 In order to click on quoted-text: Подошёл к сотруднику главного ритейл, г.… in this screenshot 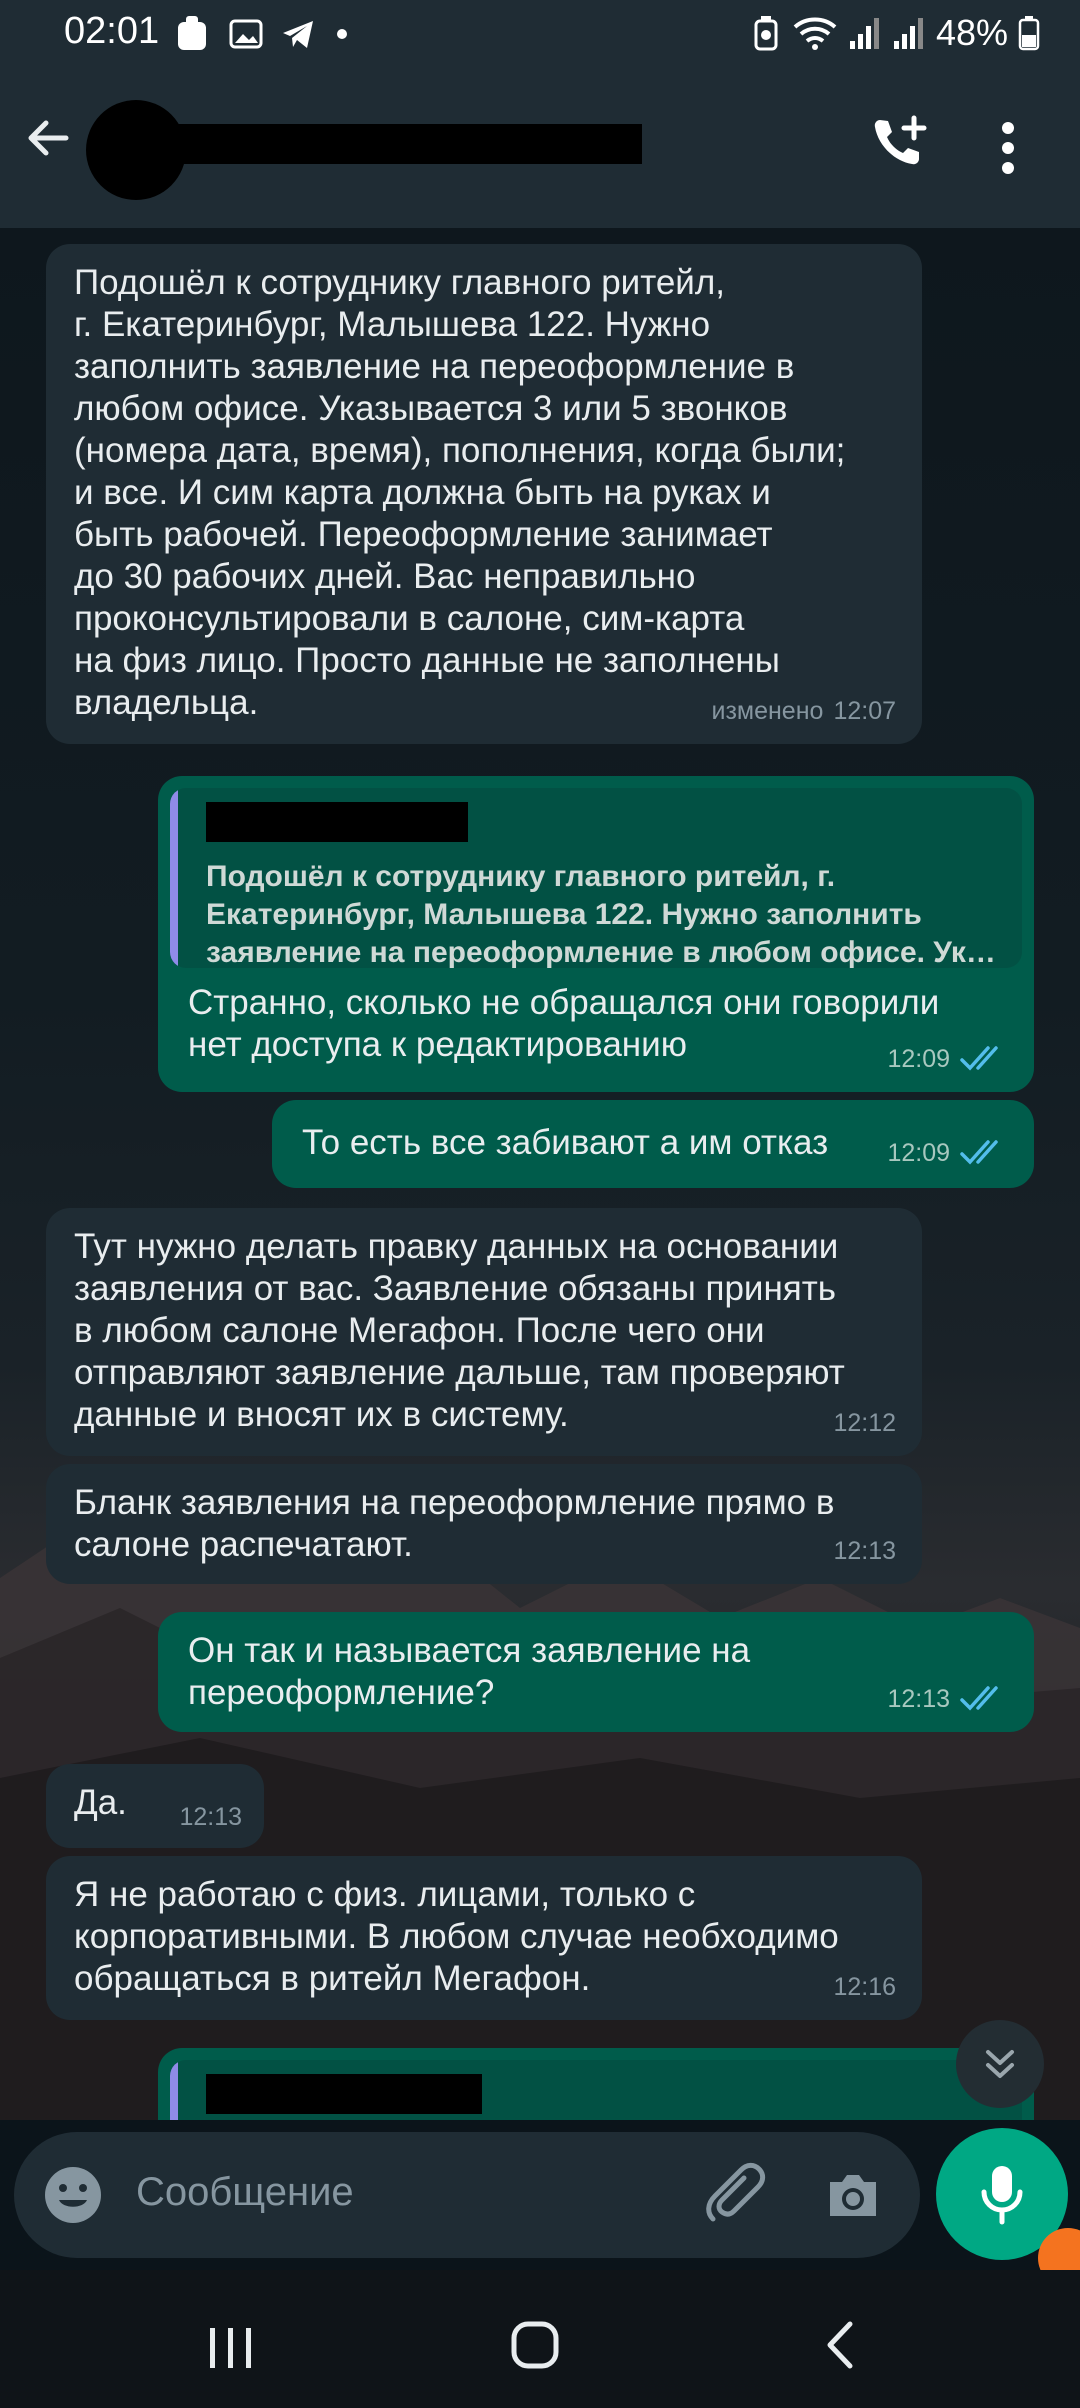, I will do `click(601, 914)`.